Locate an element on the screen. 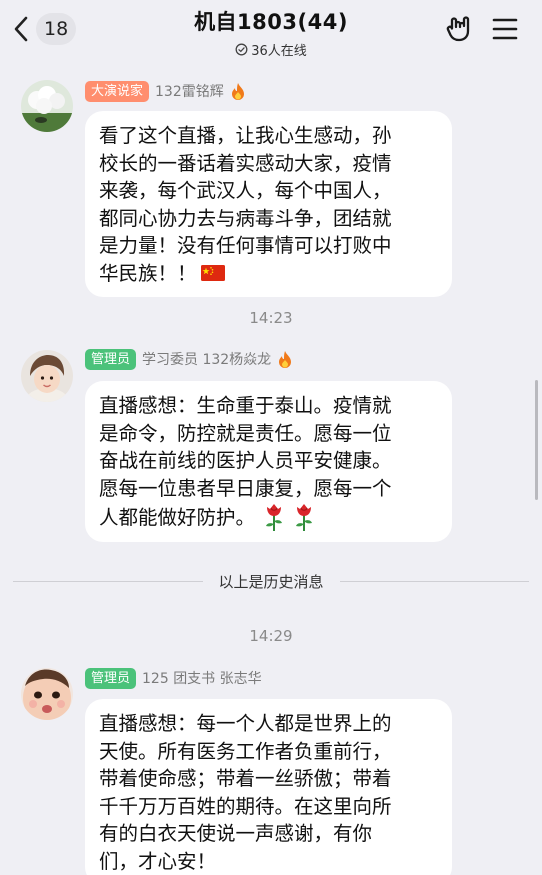 The image size is (542, 875). timestamp: 14:29 is located at coordinates (271, 636).